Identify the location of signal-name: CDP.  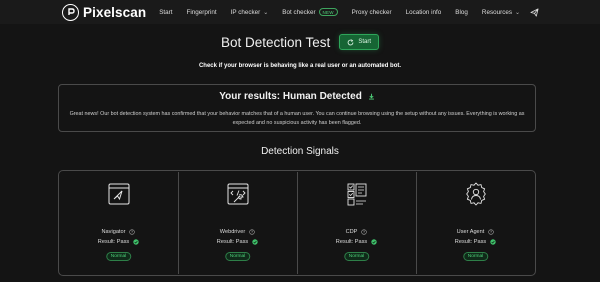
(356, 232).